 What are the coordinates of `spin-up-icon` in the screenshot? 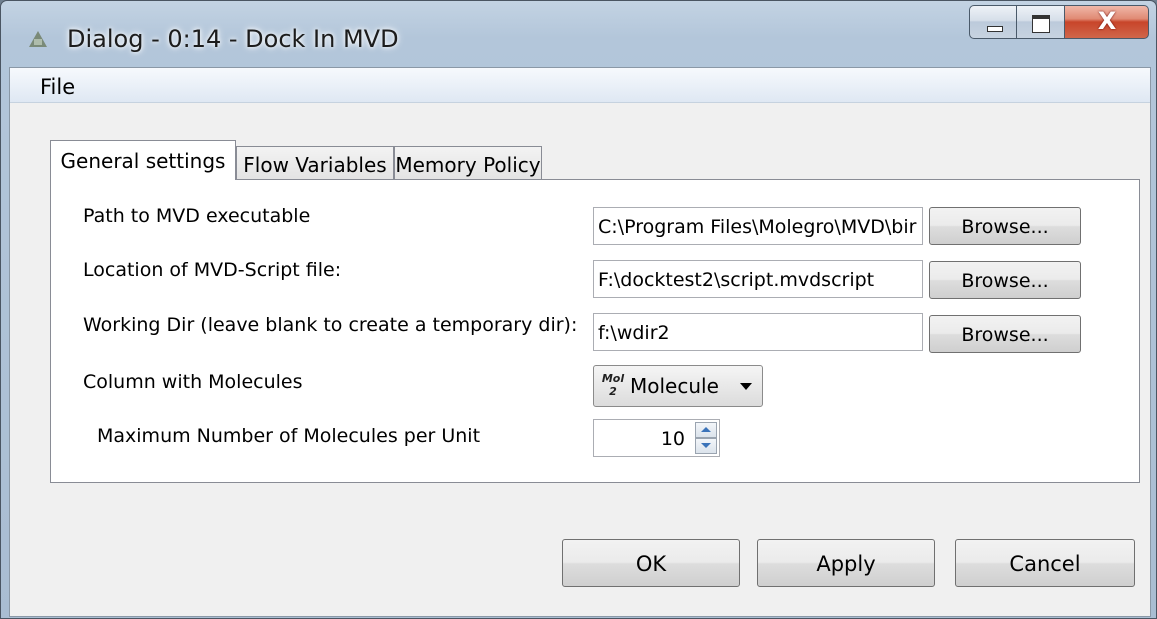 It's located at (706, 430).